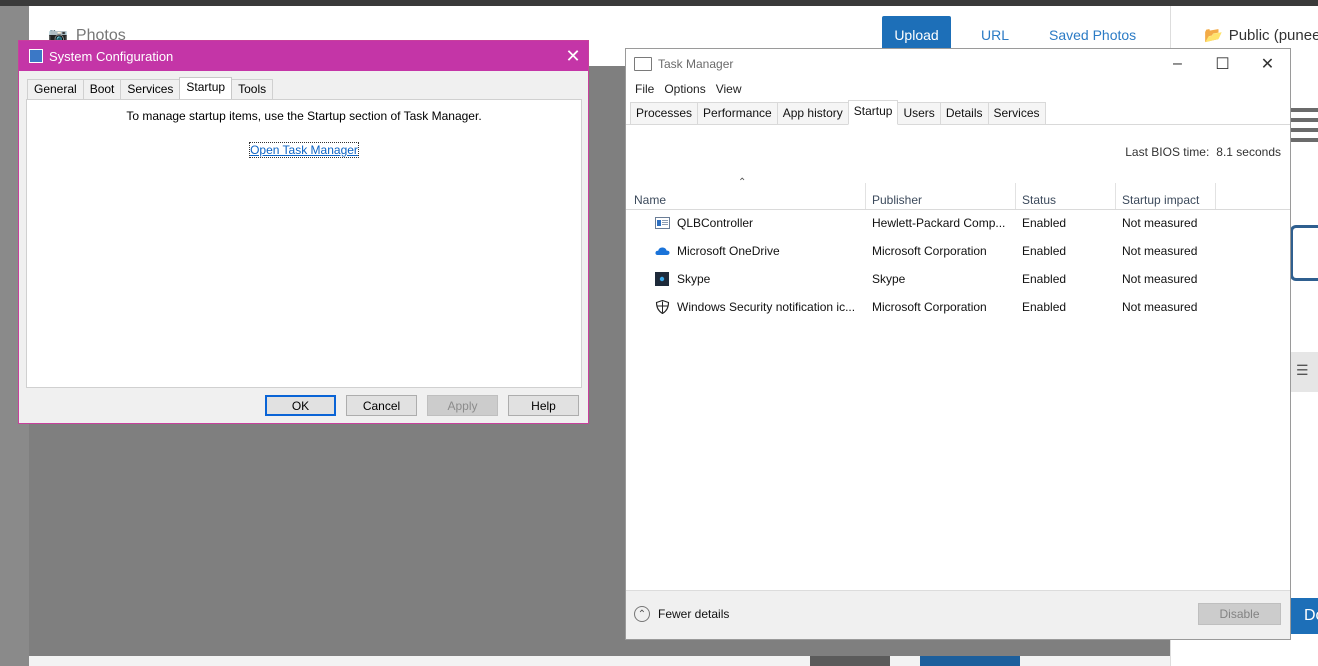 The image size is (1318, 666). What do you see at coordinates (694, 614) in the screenshot?
I see `fewer-details-label: Fewer details` at bounding box center [694, 614].